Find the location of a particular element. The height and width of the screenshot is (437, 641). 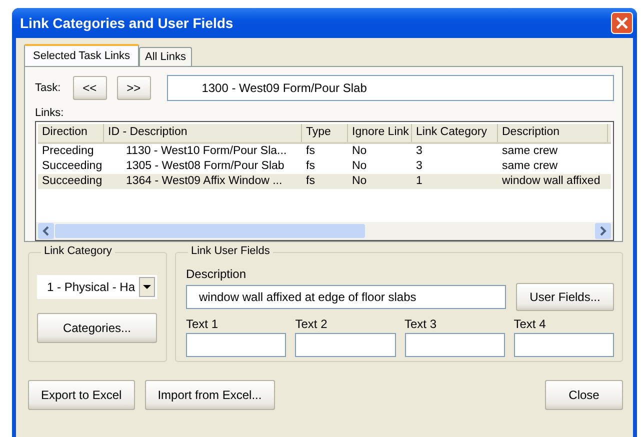

scroll-right-icon is located at coordinates (603, 231).